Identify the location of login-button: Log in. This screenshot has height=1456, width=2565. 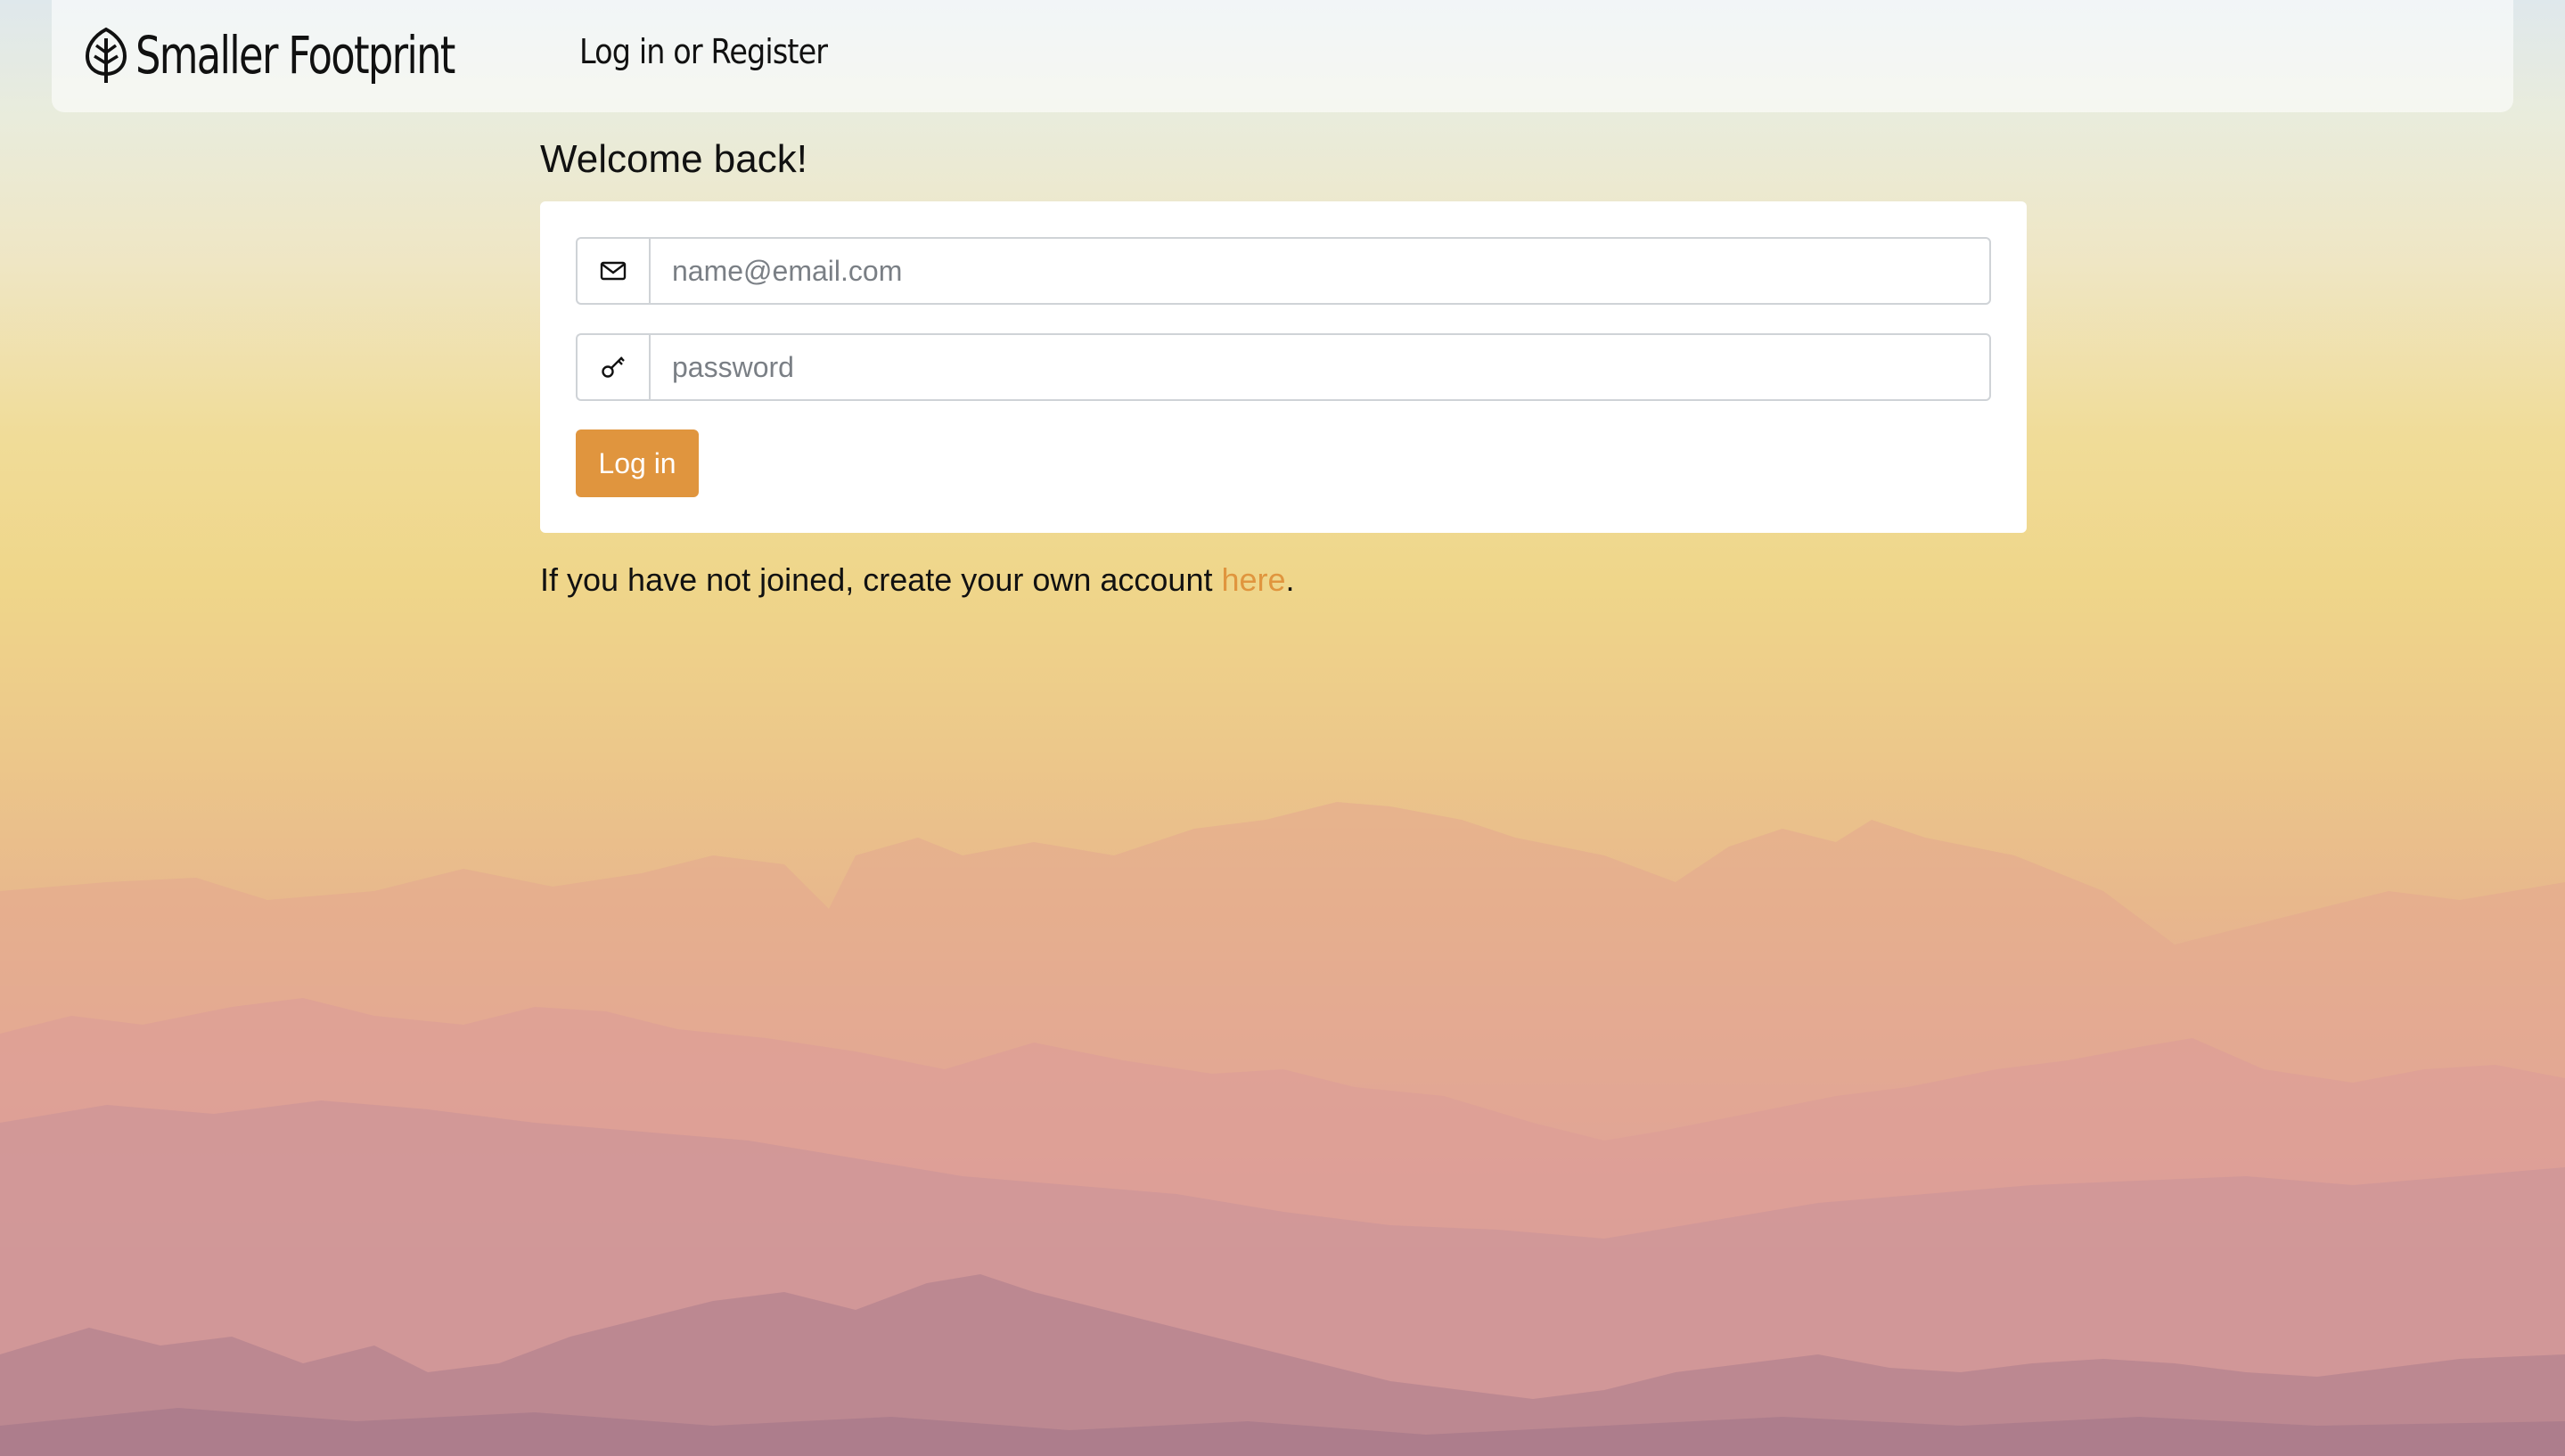
(637, 463).